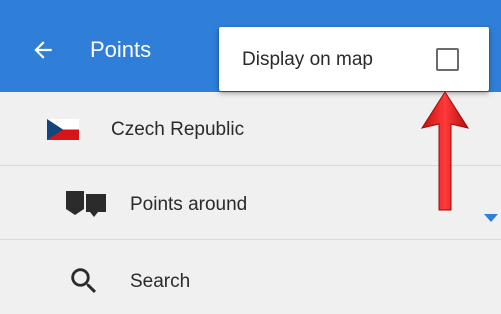 Image resolution: width=501 pixels, height=314 pixels. I want to click on display-on-map-checkbox, so click(447, 59).